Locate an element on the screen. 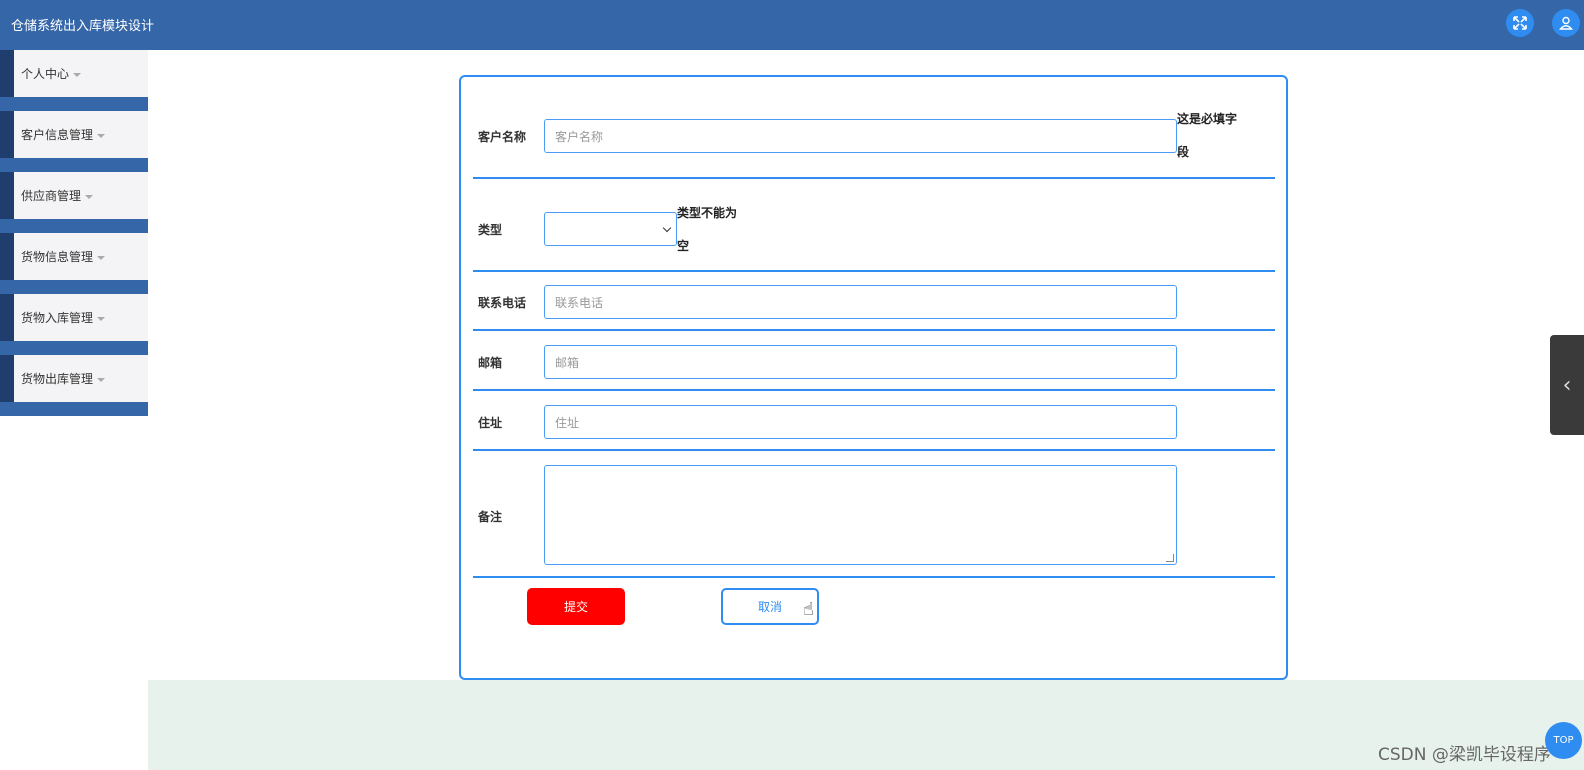  top-bar: 仓储系统出入库模块设计 is located at coordinates (792, 25).